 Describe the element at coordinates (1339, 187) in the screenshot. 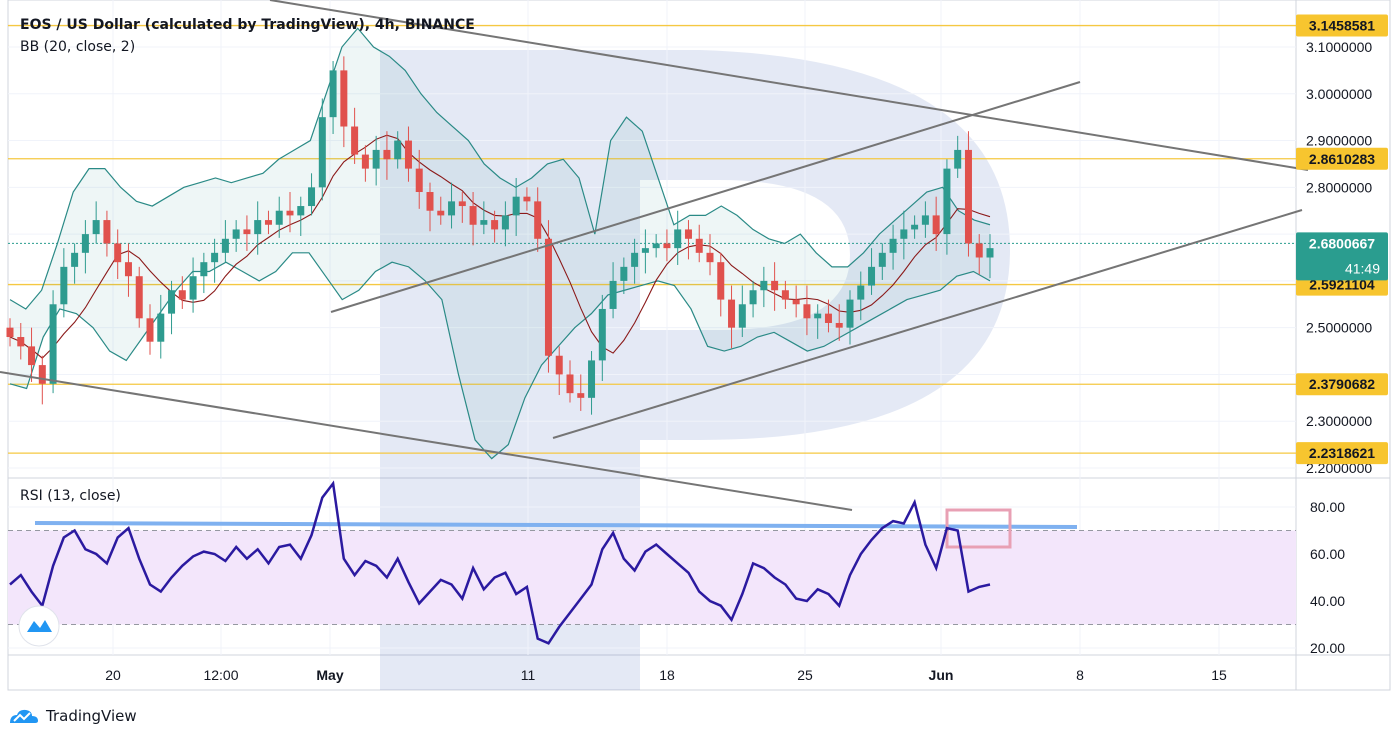

I see `price-tick-label: 2.8000000` at that location.